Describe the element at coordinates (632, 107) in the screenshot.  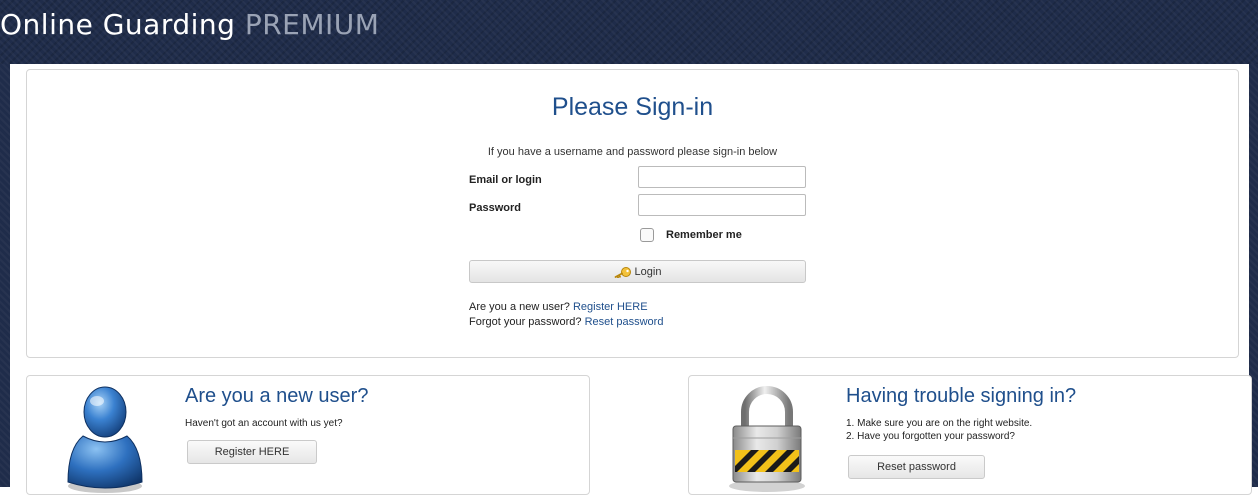
I see `page-title: Please Sign-in` at that location.